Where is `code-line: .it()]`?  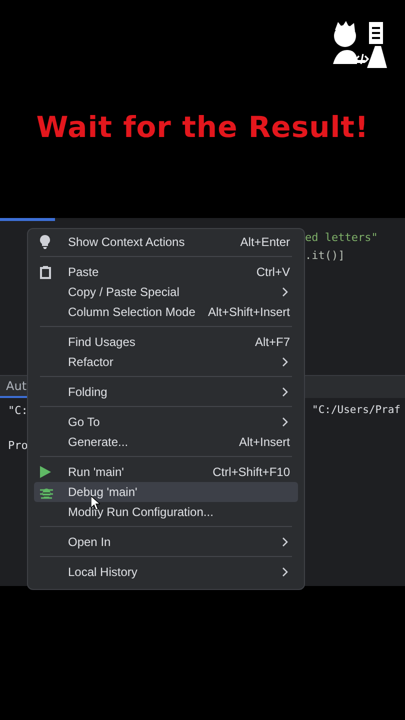 code-line: .it()] is located at coordinates (325, 256).